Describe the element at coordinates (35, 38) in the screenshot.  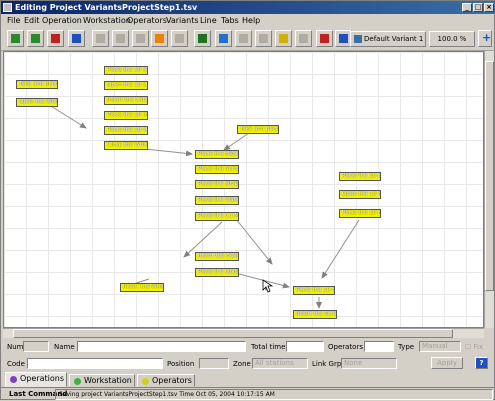
I see `save-button` at that location.